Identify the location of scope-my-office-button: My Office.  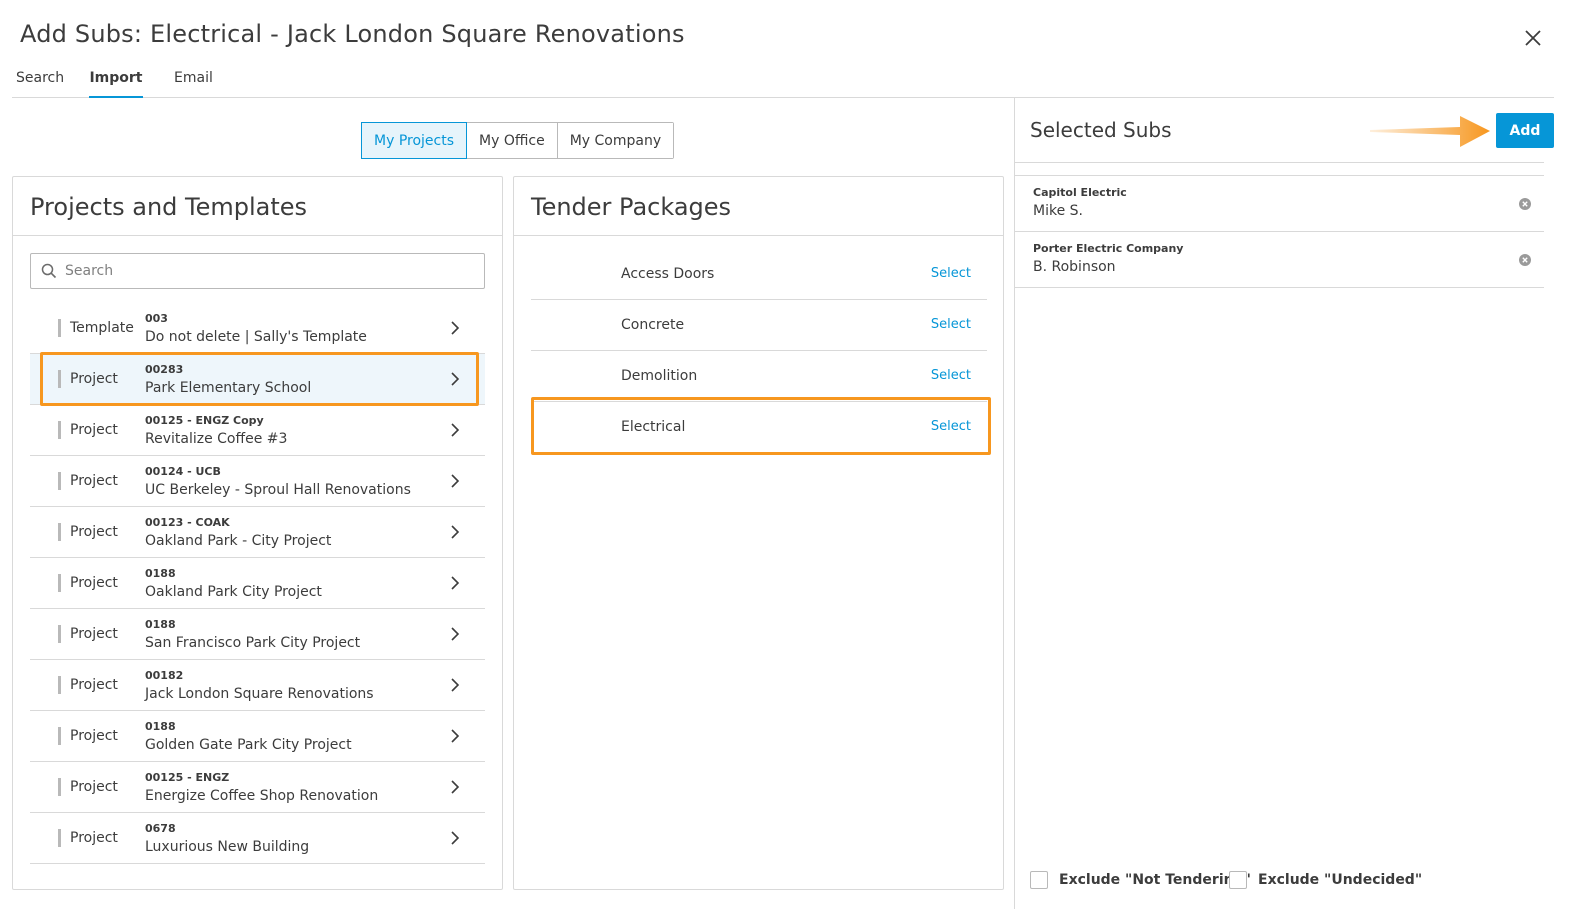
(512, 140).